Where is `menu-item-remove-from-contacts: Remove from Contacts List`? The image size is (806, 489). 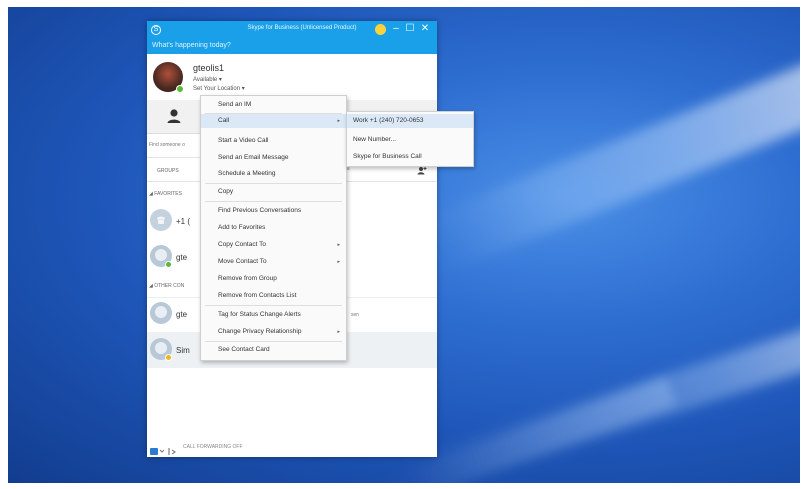 menu-item-remove-from-contacts: Remove from Contacts List is located at coordinates (273, 296).